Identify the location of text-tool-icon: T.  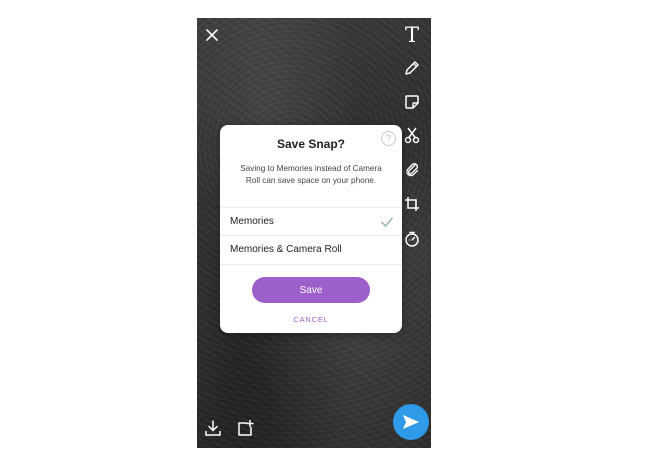
(412, 35).